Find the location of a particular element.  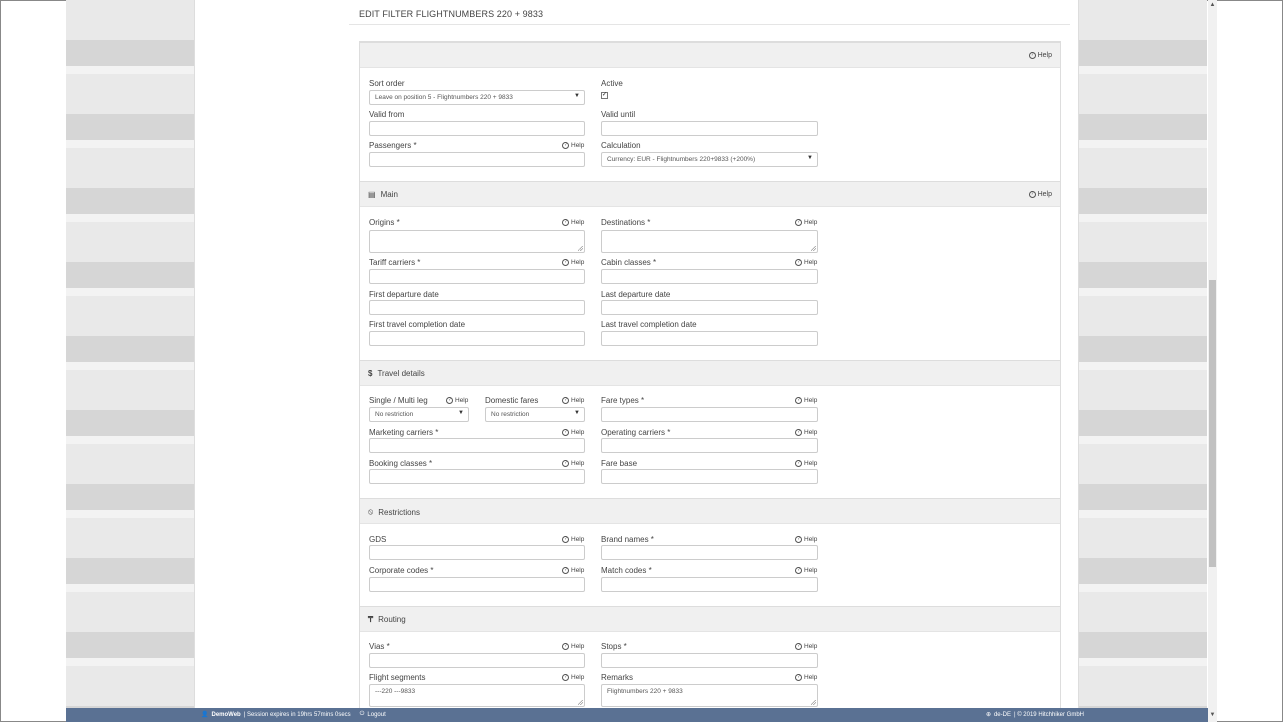

fare-types-help: ? Help is located at coordinates (806, 400).